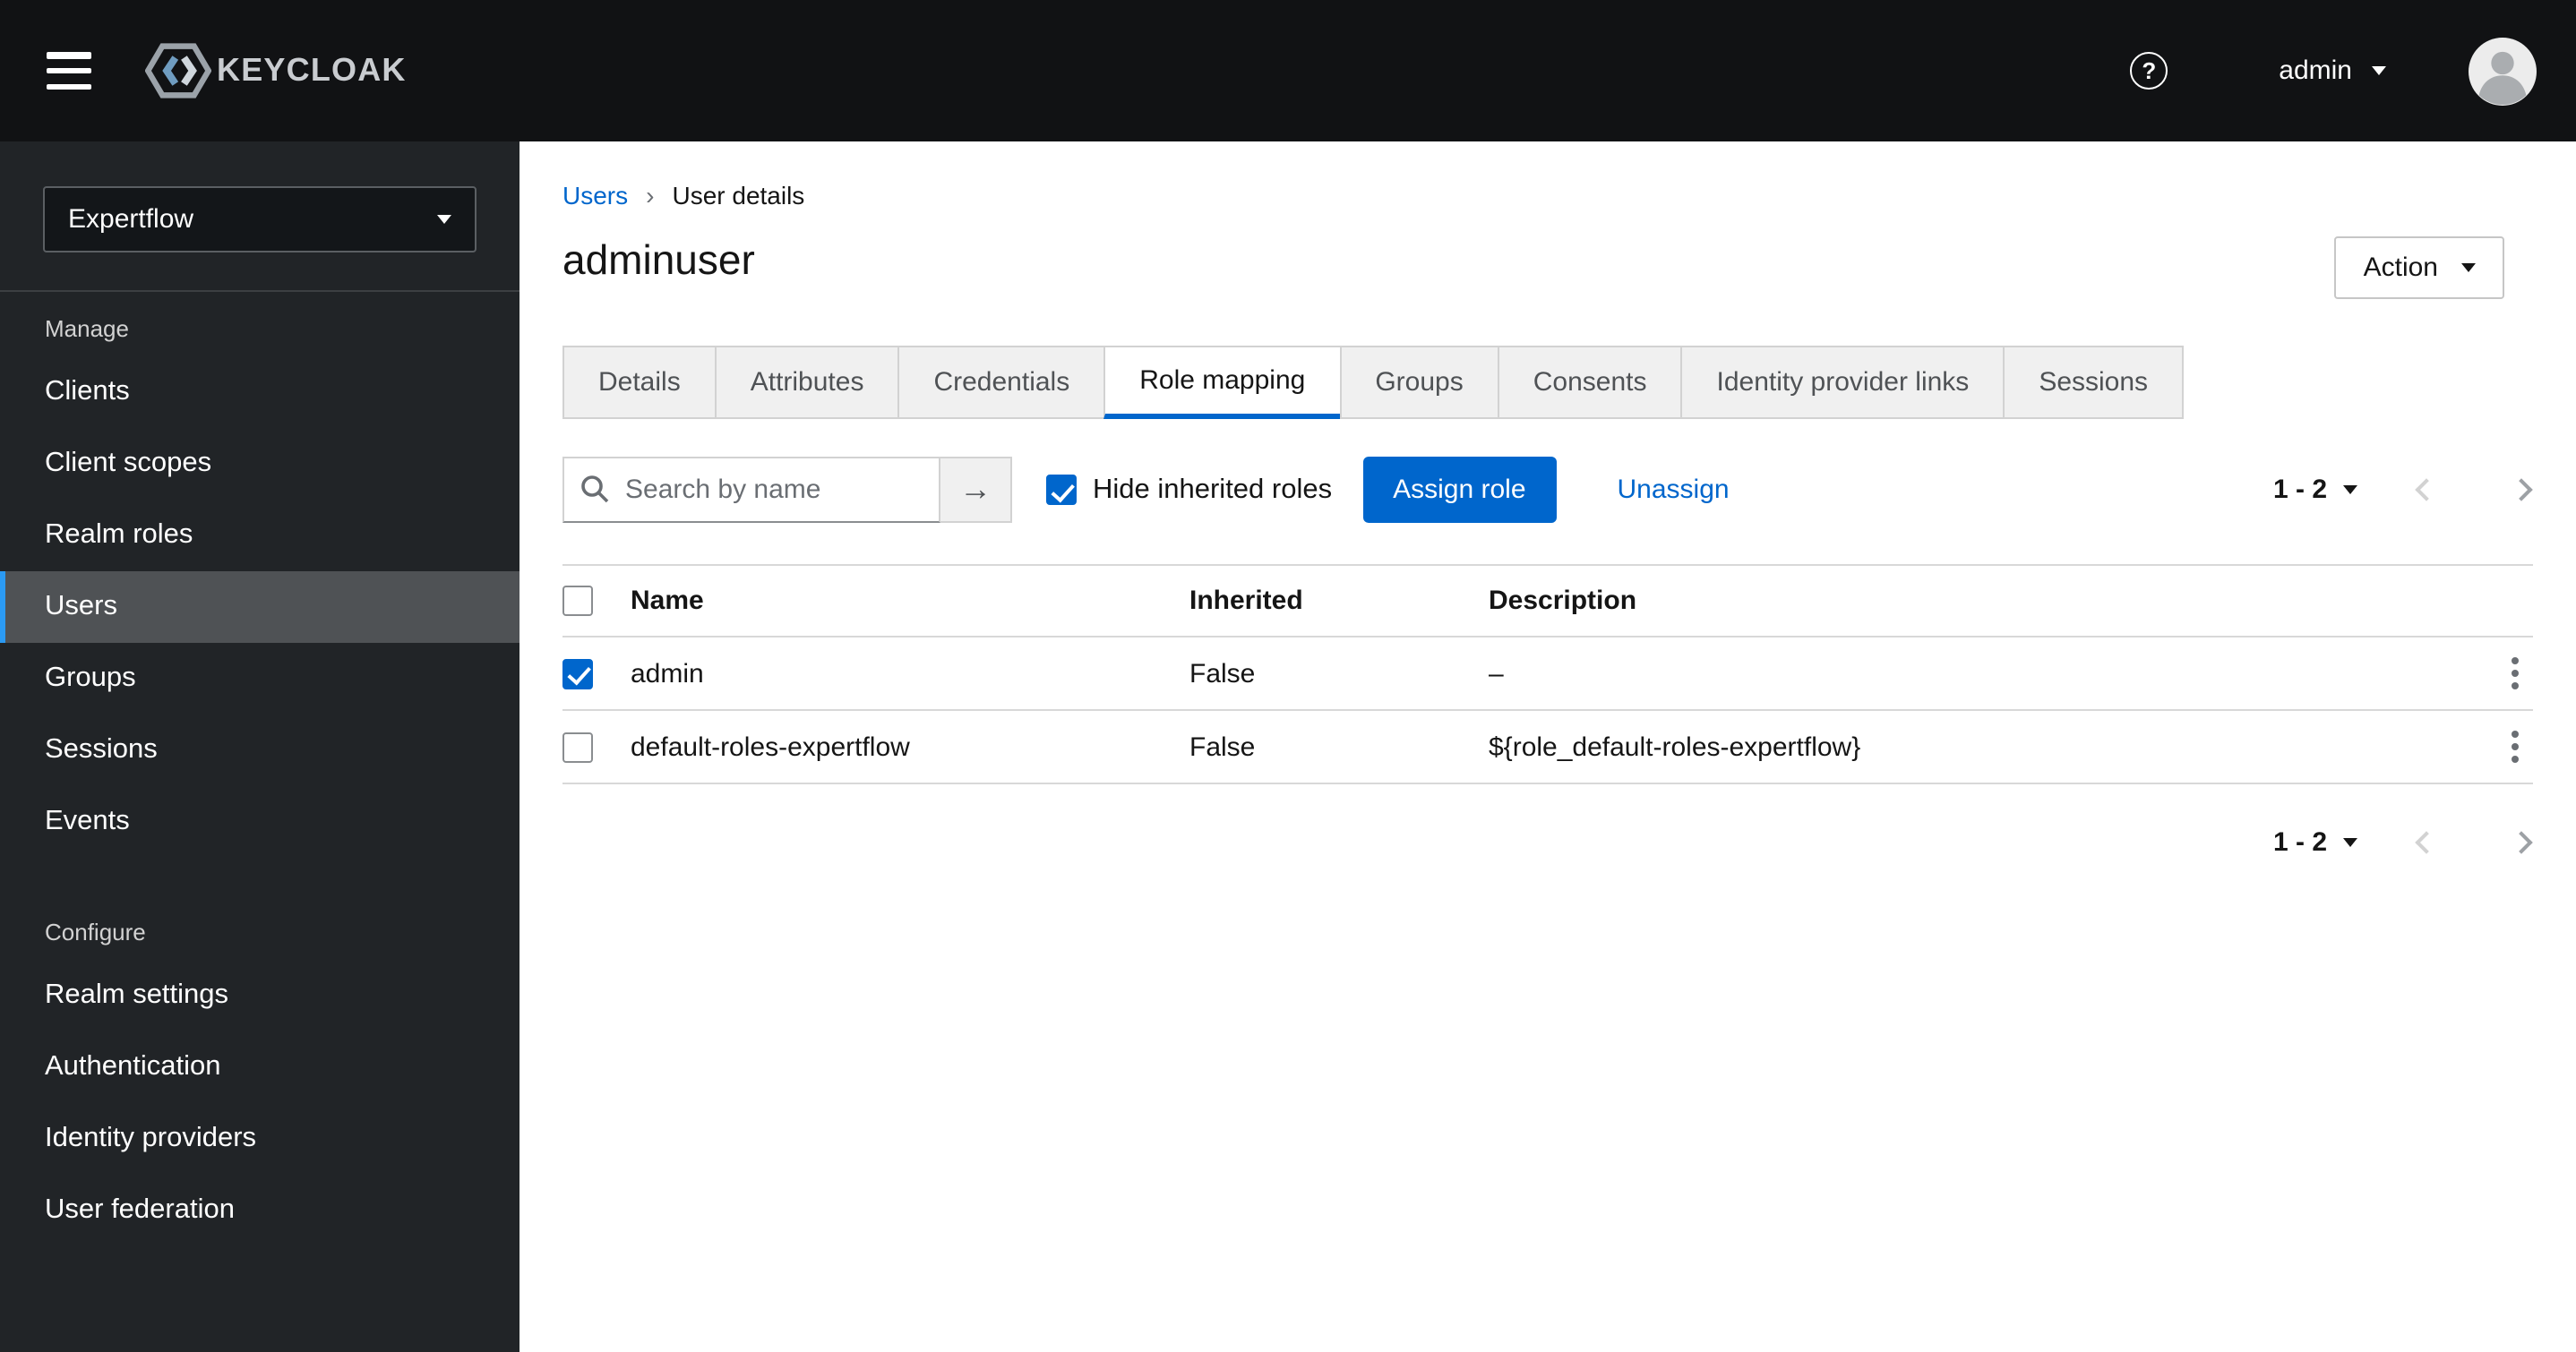  Describe the element at coordinates (658, 259) in the screenshot. I see `page-title: adminuser` at that location.